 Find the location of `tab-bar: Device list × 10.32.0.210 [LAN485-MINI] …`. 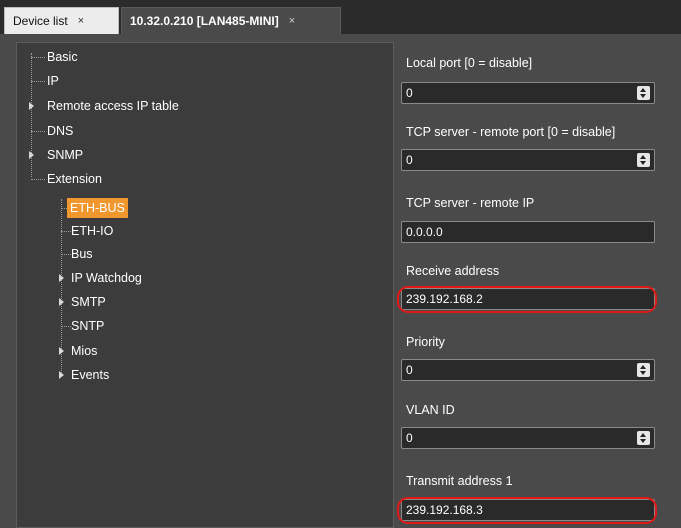

tab-bar: Device list × 10.32.0.210 [LAN485-MINI] … is located at coordinates (340, 17).